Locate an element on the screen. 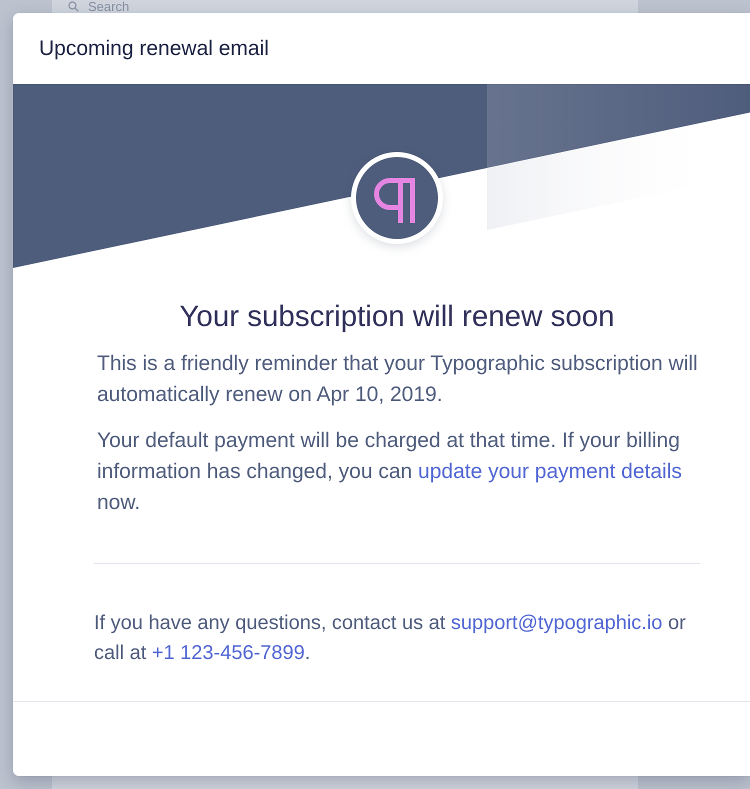 Image resolution: width=750 pixels, height=789 pixels. body-paragraph: Your default payment will be charged at that time. If your billing information has changed, you can update your payment details now. is located at coordinates (389, 472).